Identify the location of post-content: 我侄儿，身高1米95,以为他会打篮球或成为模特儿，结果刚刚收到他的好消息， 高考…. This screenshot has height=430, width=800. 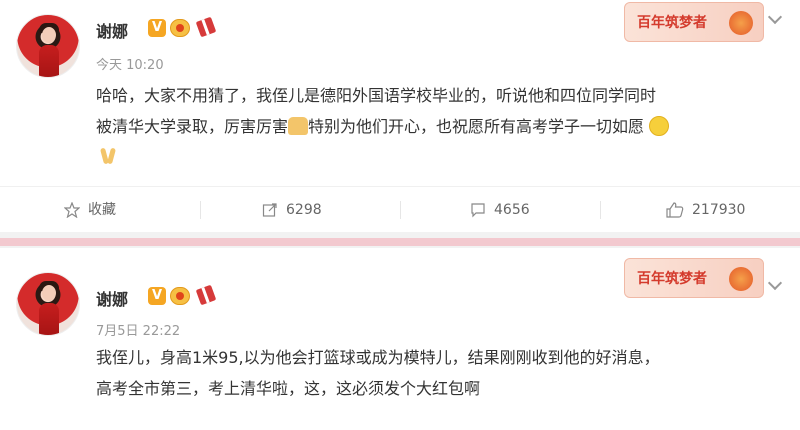
(446, 373).